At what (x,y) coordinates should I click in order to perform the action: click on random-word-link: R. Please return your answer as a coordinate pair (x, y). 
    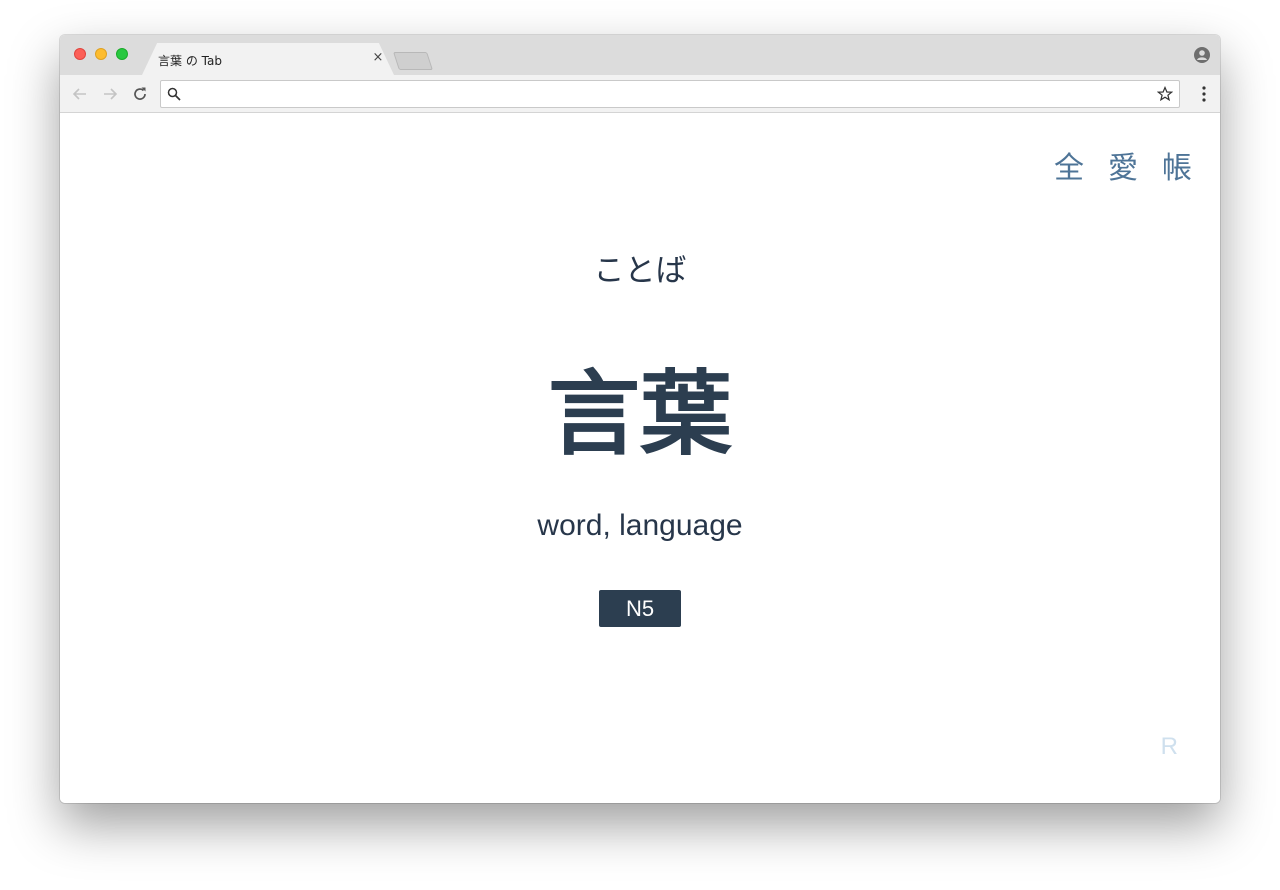
    Looking at the image, I should click on (1169, 747).